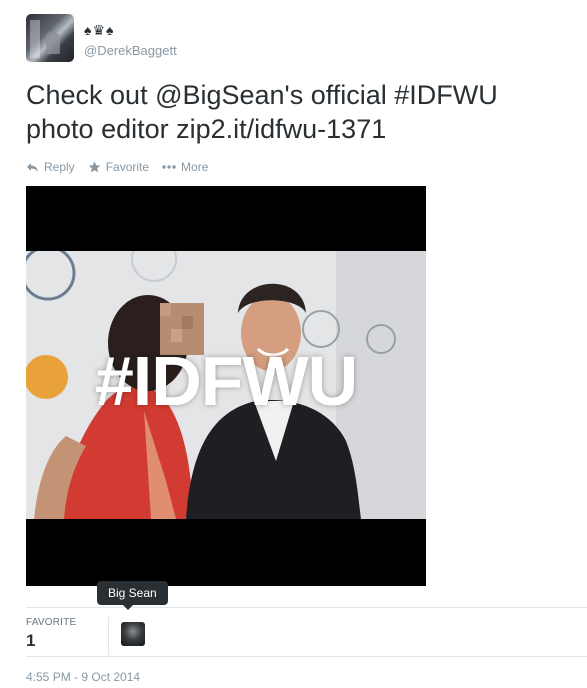 The height and width of the screenshot is (688, 587). What do you see at coordinates (262, 95) in the screenshot?
I see `tweet-text-line-1: Check out @BigSean's official #IDFWU` at bounding box center [262, 95].